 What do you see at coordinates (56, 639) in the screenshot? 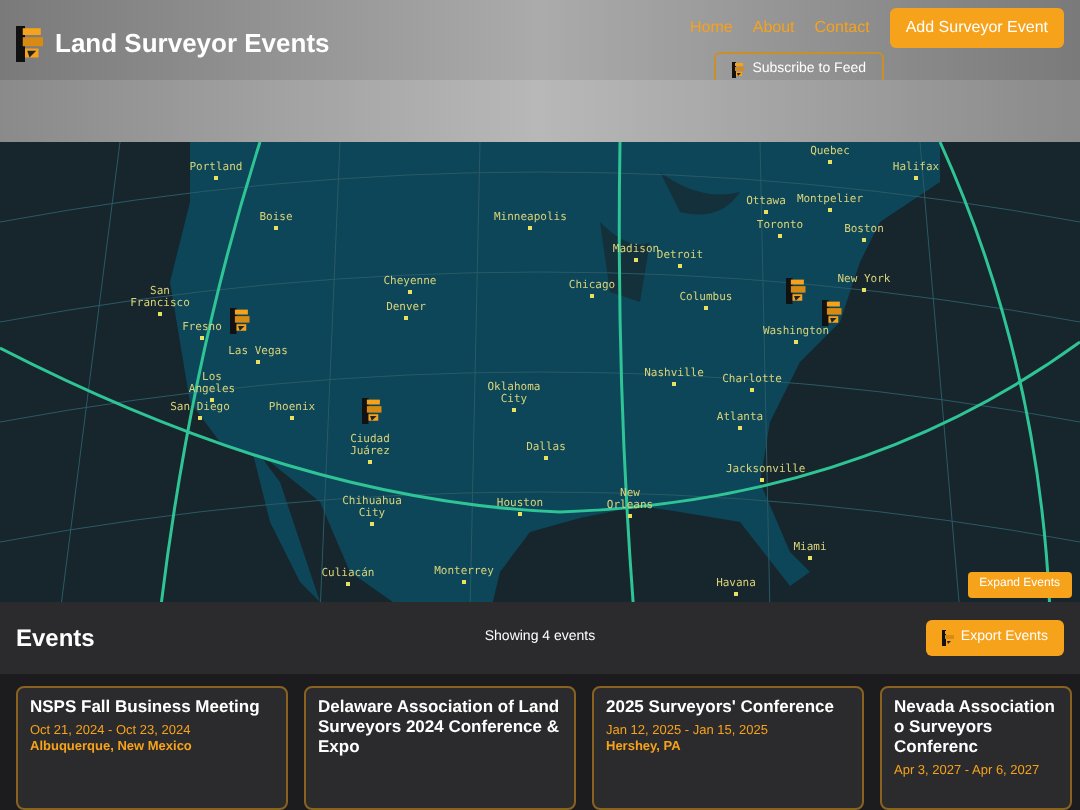
I see `events-heading: Events` at bounding box center [56, 639].